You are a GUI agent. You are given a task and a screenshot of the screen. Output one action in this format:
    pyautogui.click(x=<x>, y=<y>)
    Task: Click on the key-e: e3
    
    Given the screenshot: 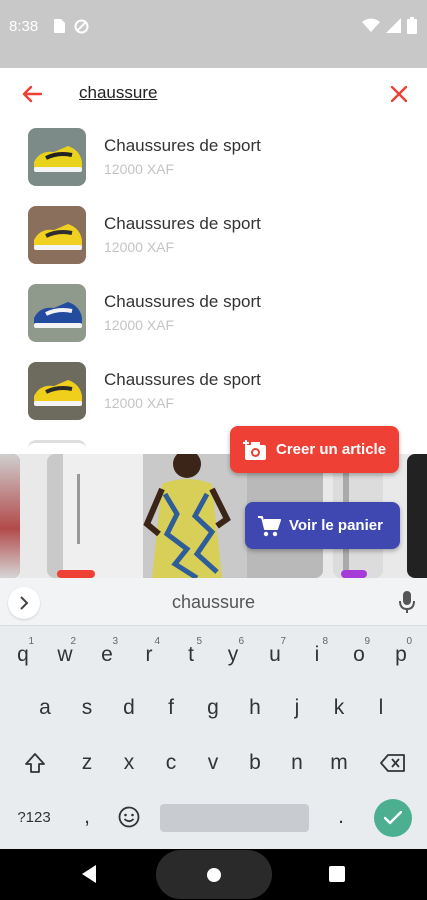 What is the action you would take?
    pyautogui.click(x=107, y=655)
    